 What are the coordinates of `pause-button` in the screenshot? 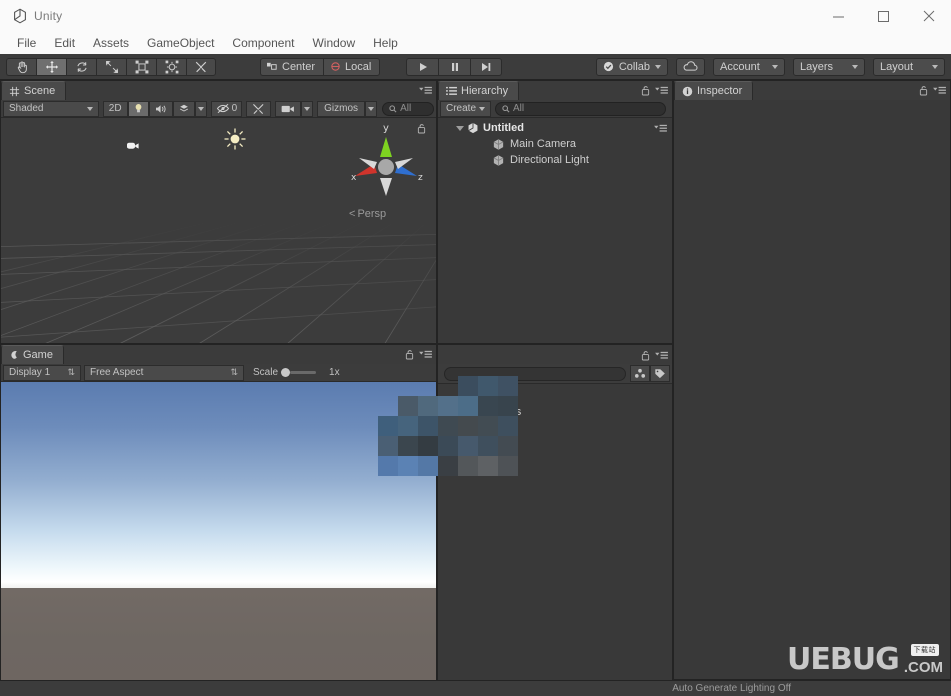 It's located at (454, 66).